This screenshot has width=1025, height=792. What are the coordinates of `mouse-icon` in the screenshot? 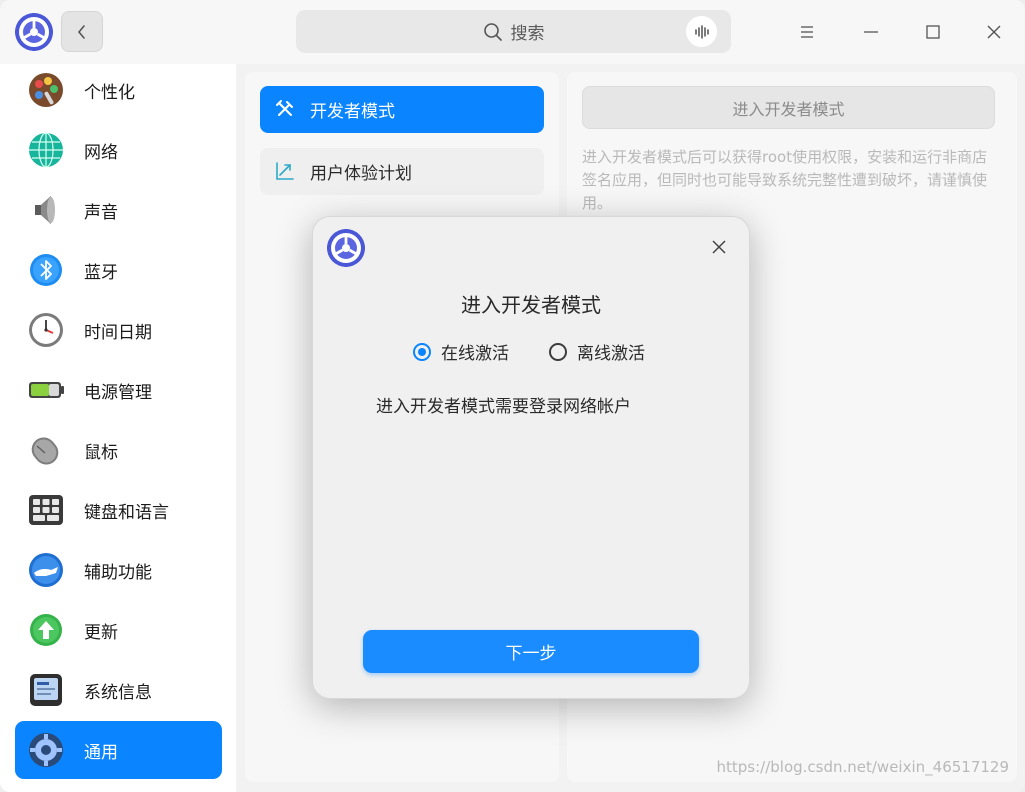 It's located at (45, 451).